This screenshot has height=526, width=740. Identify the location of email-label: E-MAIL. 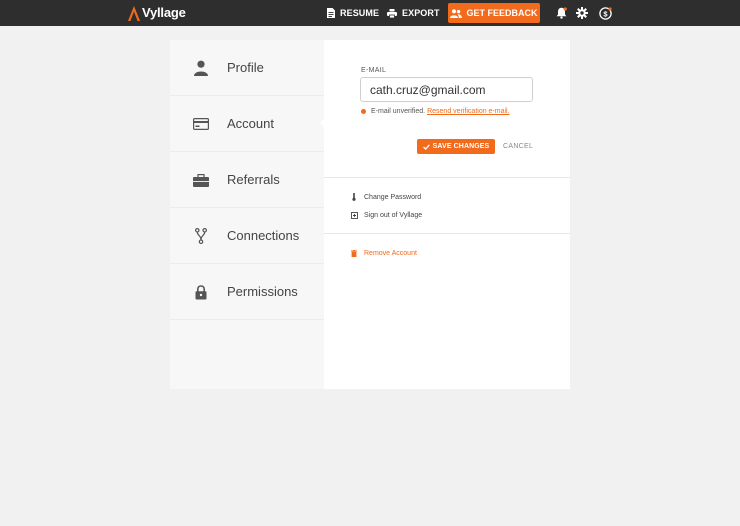
(374, 70).